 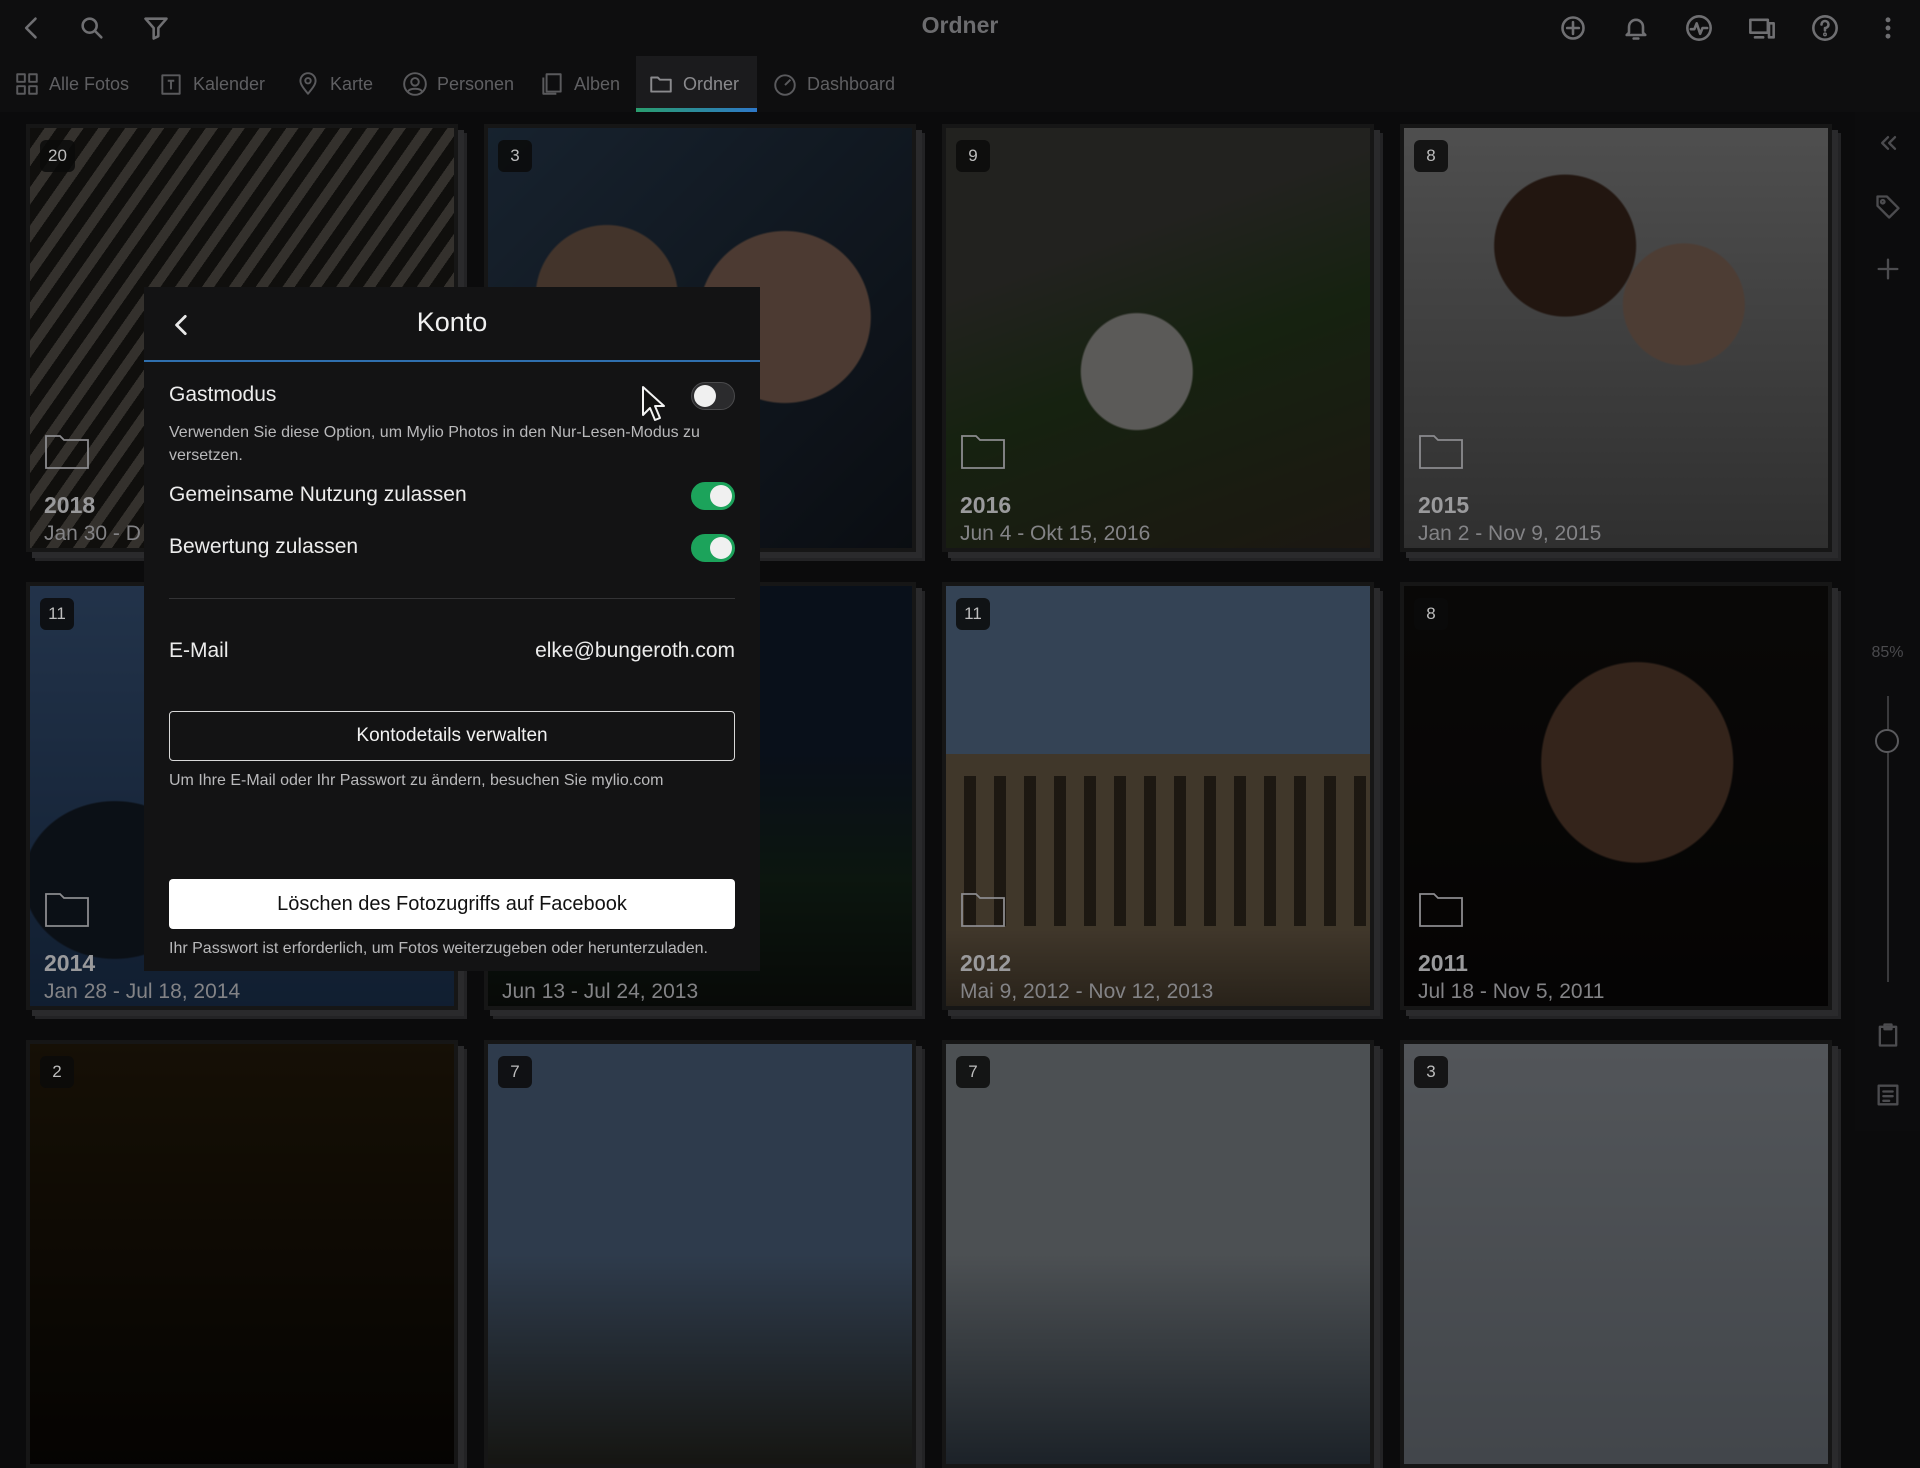 What do you see at coordinates (308, 83) in the screenshot?
I see `map-pin-icon` at bounding box center [308, 83].